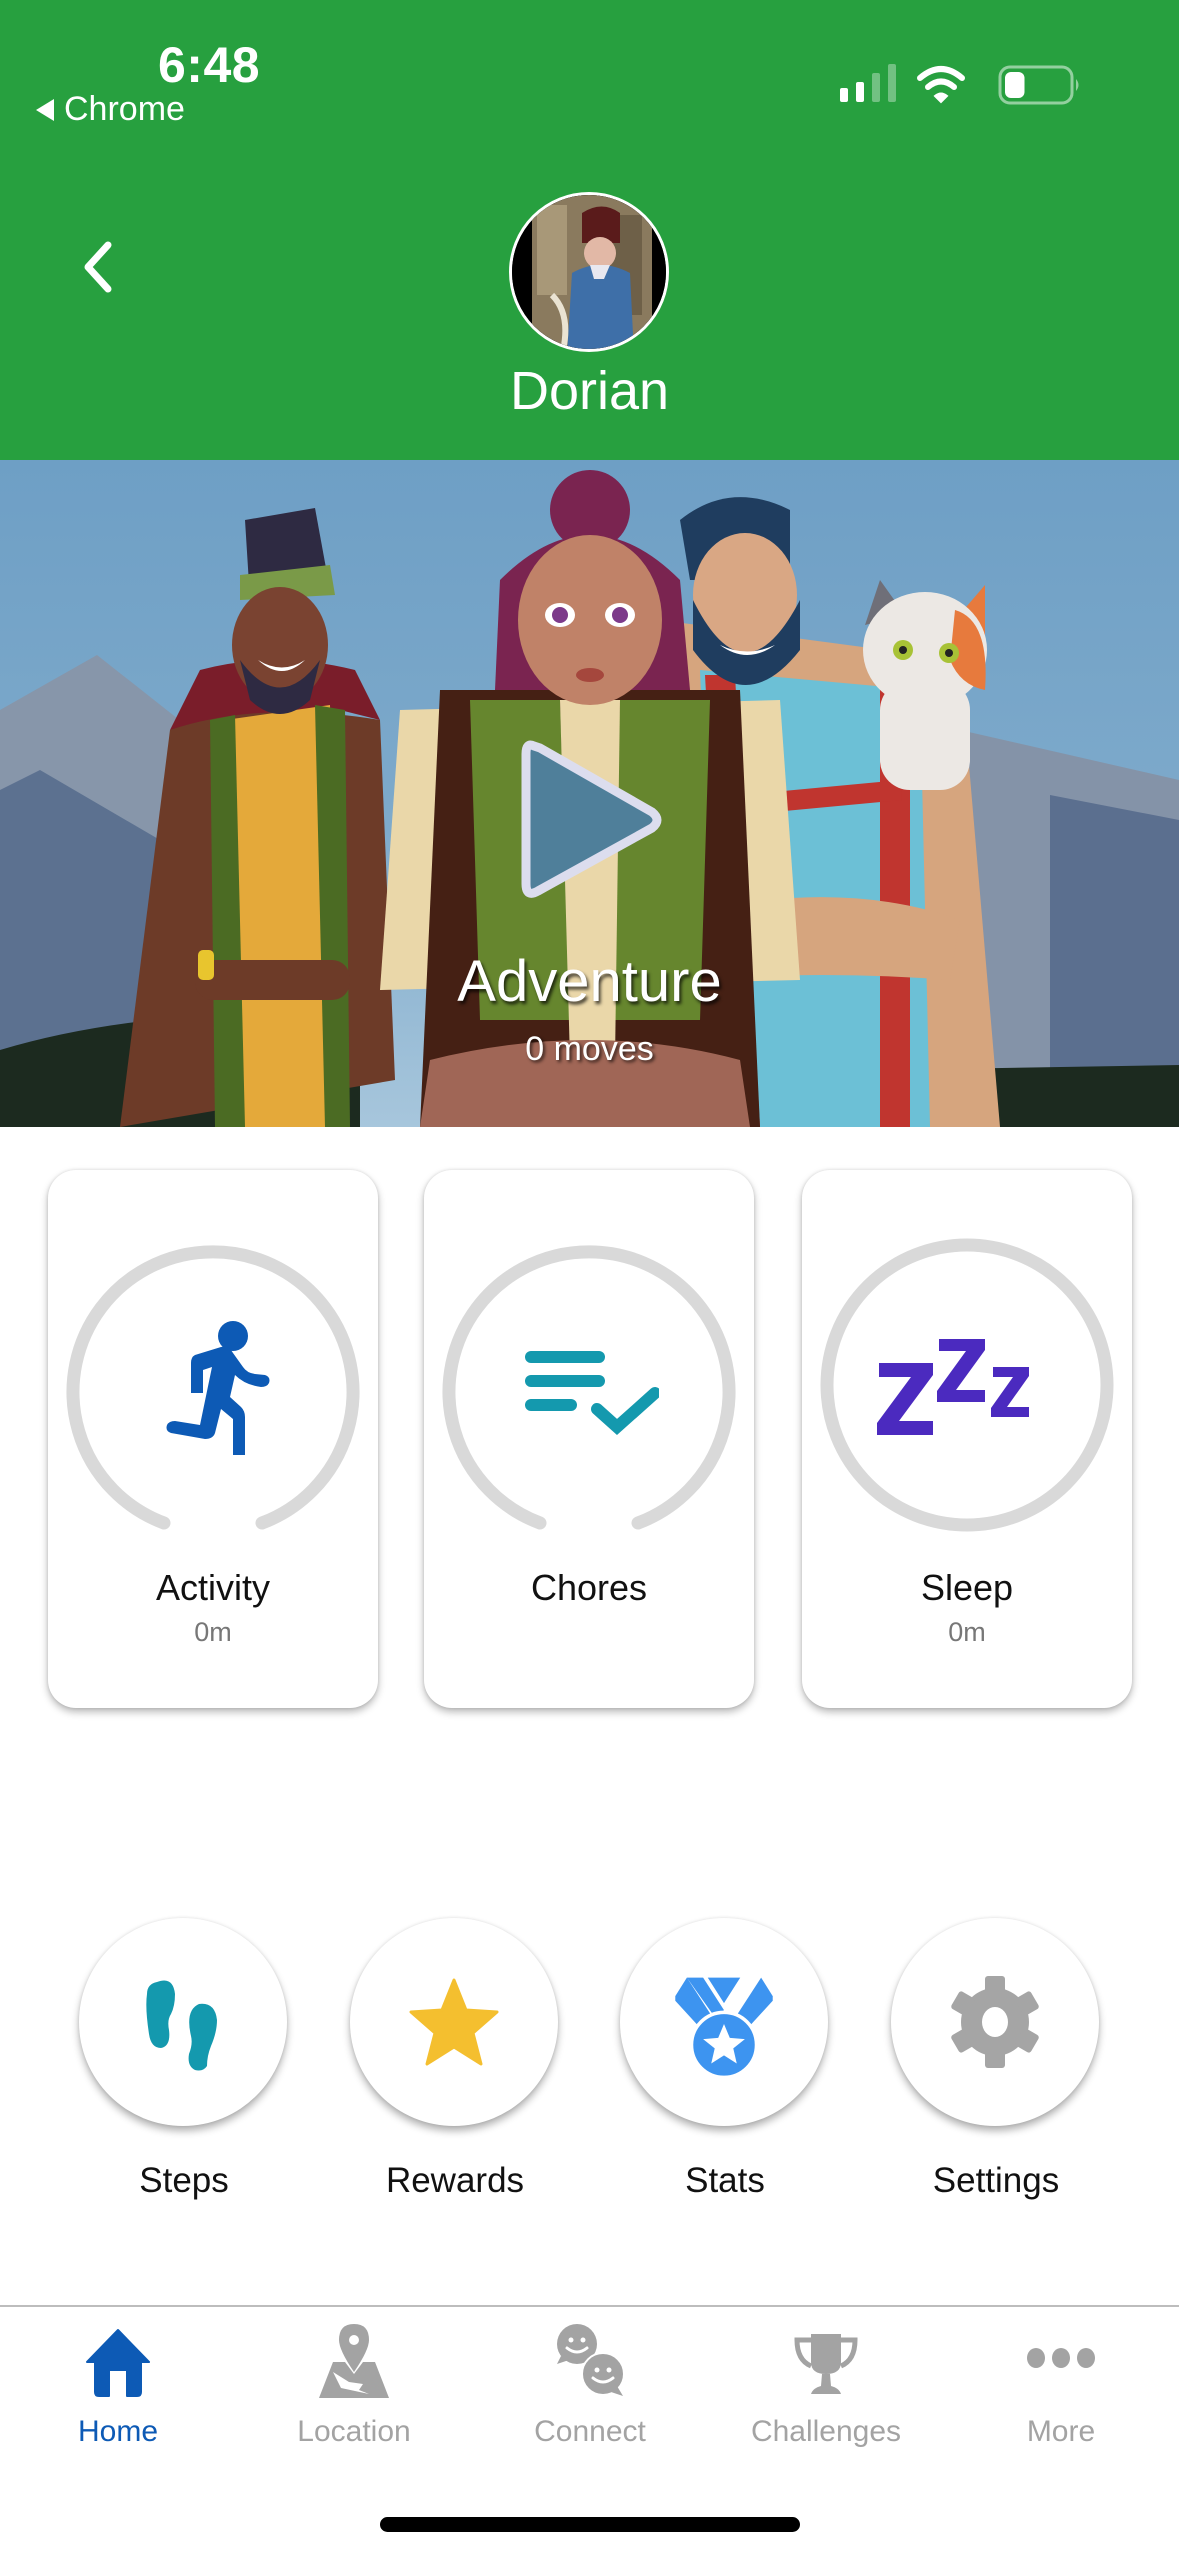 The height and width of the screenshot is (2556, 1179). Describe the element at coordinates (213, 1632) in the screenshot. I see `activity-value: 0m` at that location.